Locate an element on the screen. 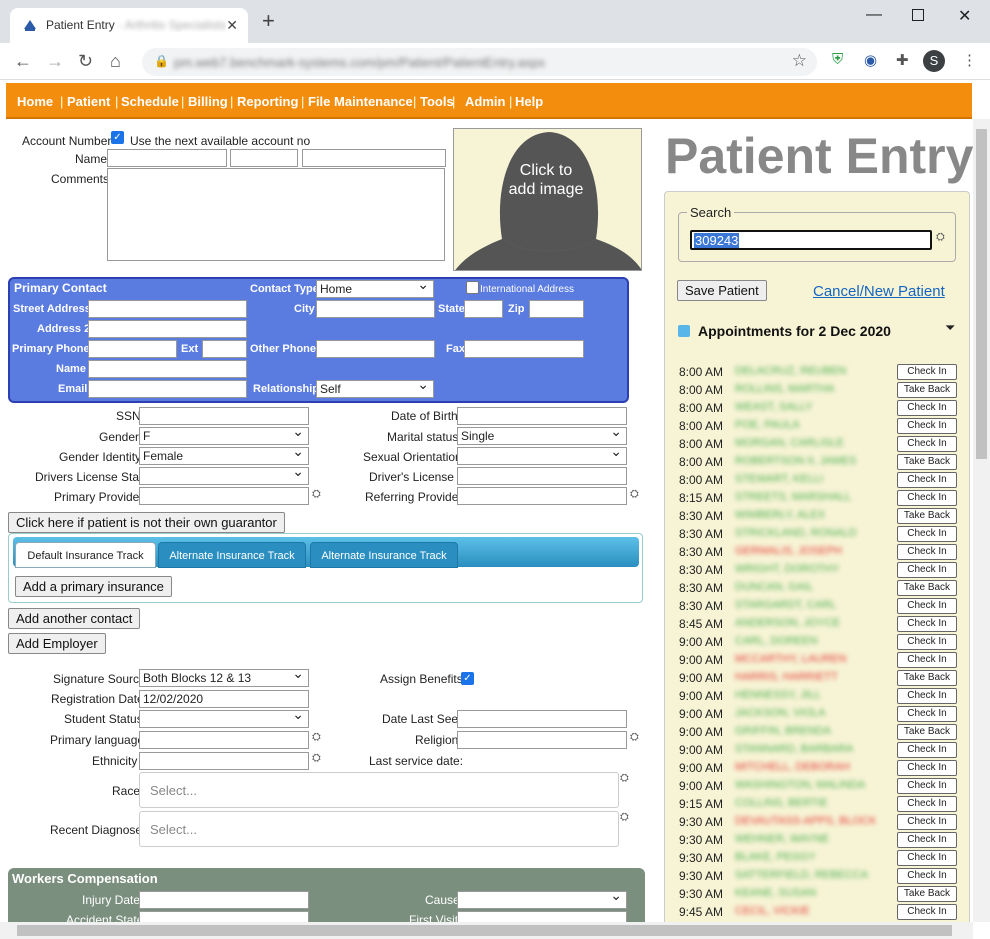 Image resolution: width=990 pixels, height=939 pixels. menu-home: Home is located at coordinates (35, 101).